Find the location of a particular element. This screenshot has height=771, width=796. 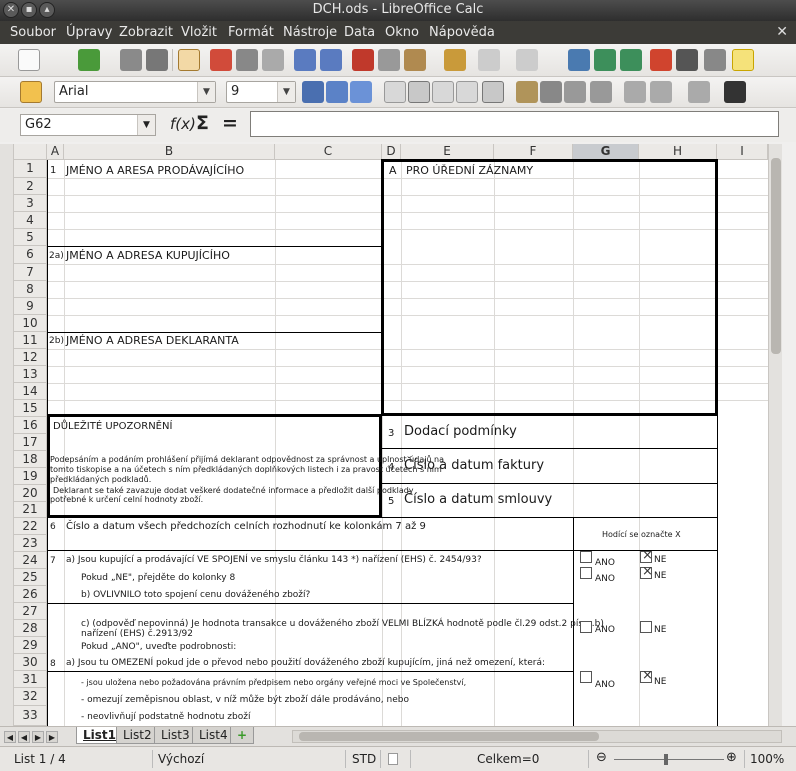

select-all-corner is located at coordinates (30, 152).